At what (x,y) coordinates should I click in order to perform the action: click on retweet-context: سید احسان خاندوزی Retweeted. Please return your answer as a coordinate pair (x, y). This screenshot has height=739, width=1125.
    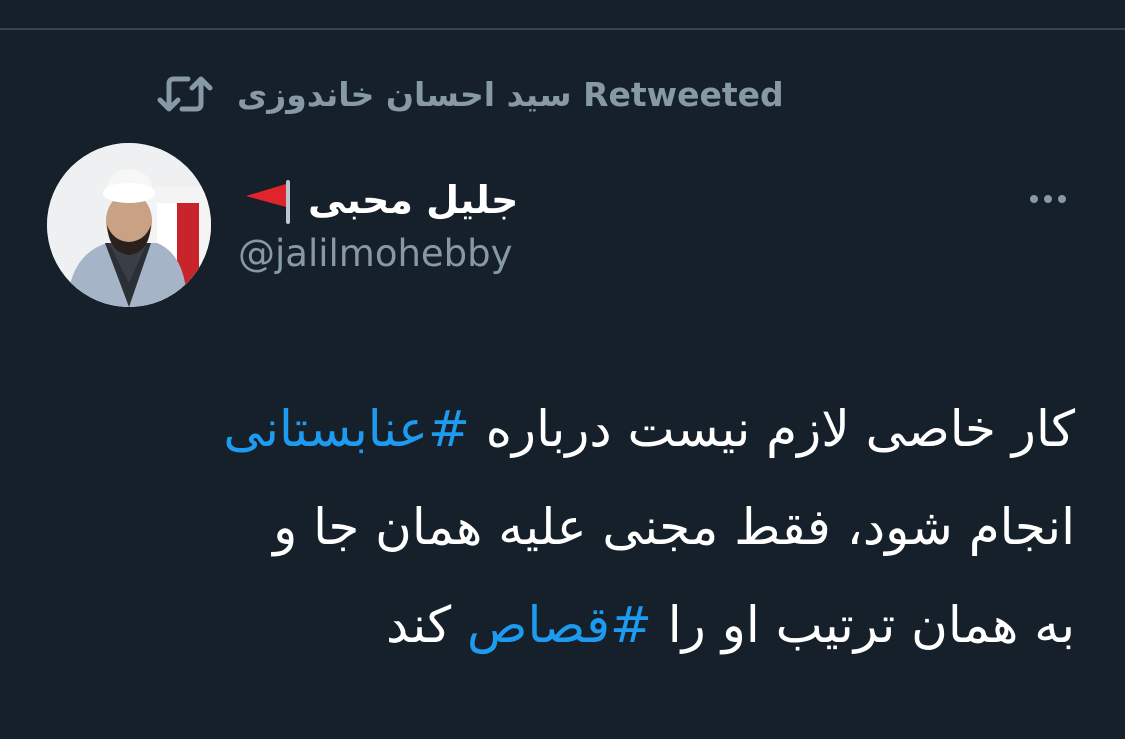
    Looking at the image, I should click on (469, 94).